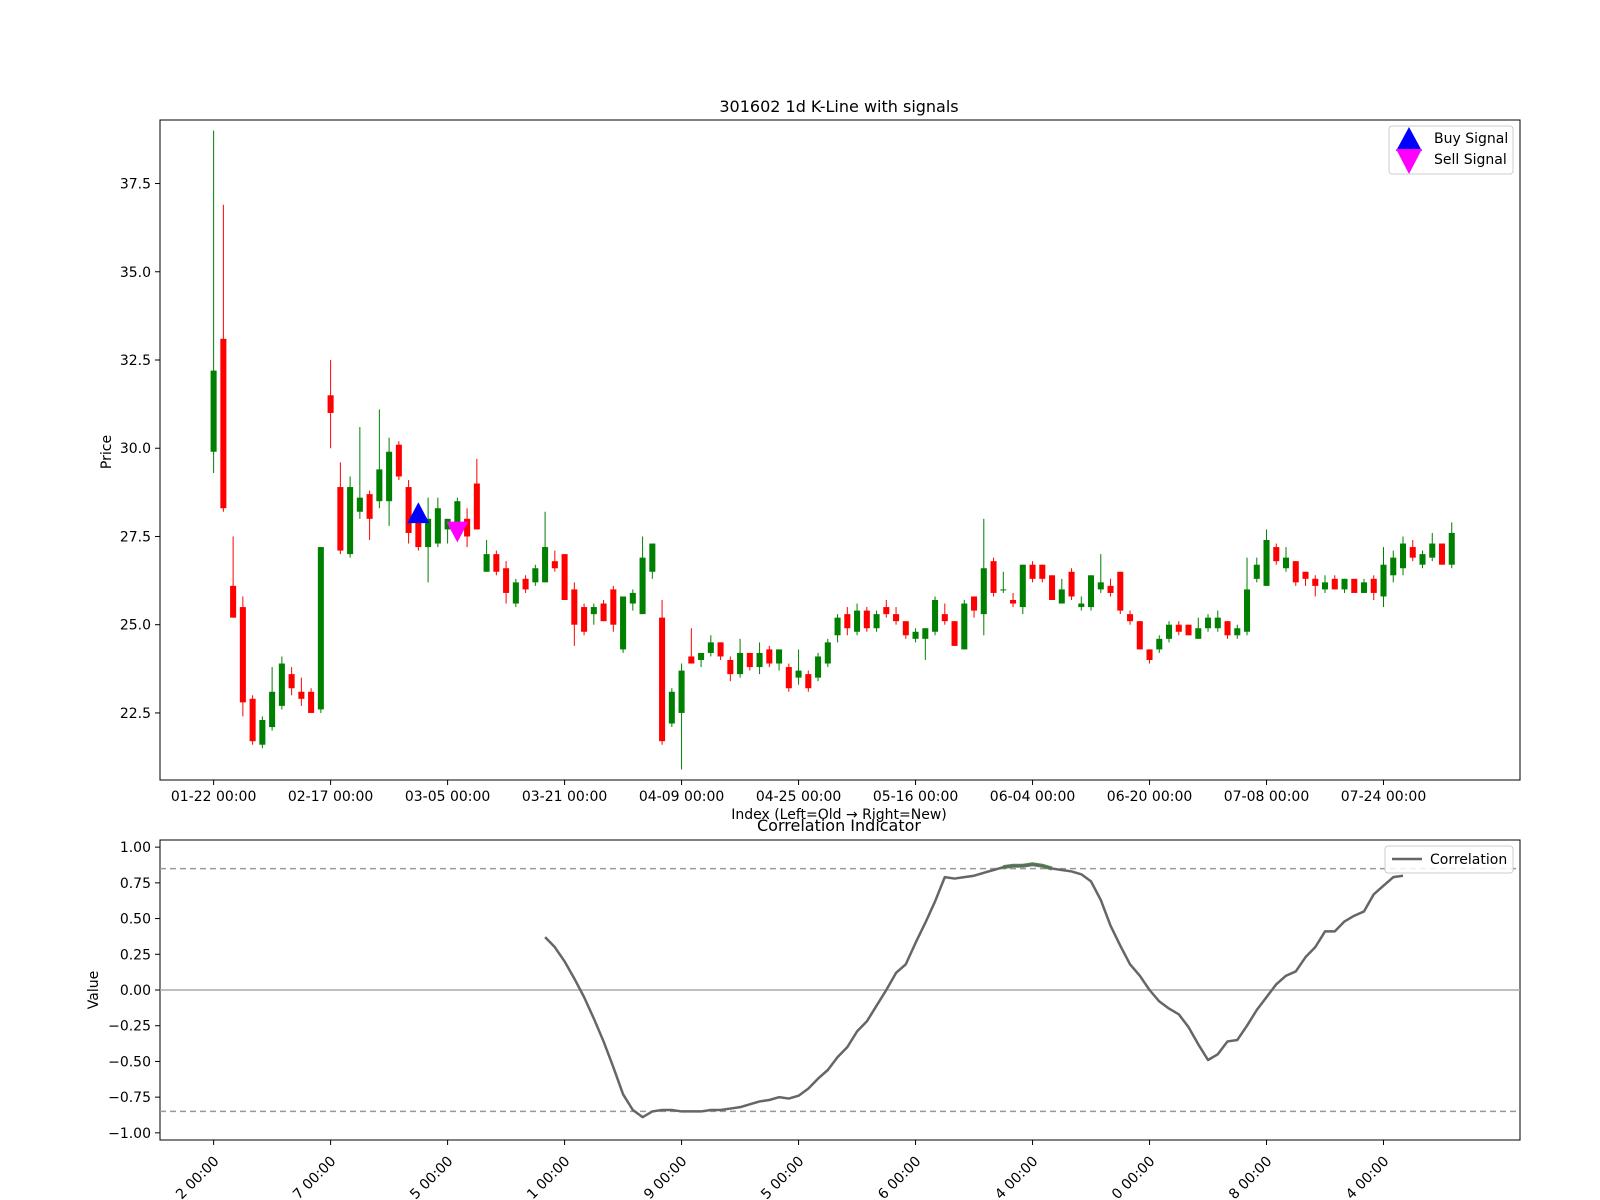 Image resolution: width=1600 pixels, height=1200 pixels. I want to click on kline-y-label: Price, so click(107, 452).